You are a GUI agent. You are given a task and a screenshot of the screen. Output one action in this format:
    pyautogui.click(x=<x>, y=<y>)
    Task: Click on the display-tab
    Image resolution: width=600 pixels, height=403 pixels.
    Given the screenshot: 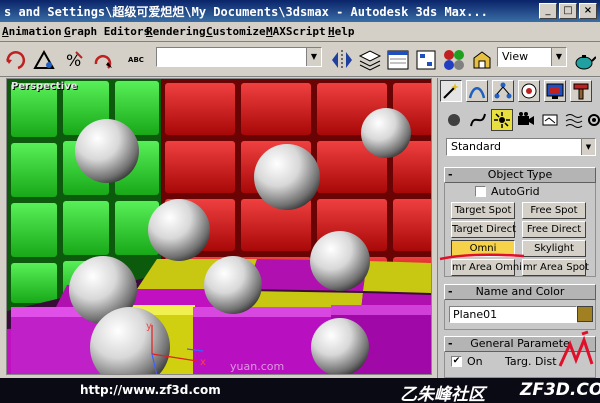 What is the action you would take?
    pyautogui.click(x=555, y=91)
    